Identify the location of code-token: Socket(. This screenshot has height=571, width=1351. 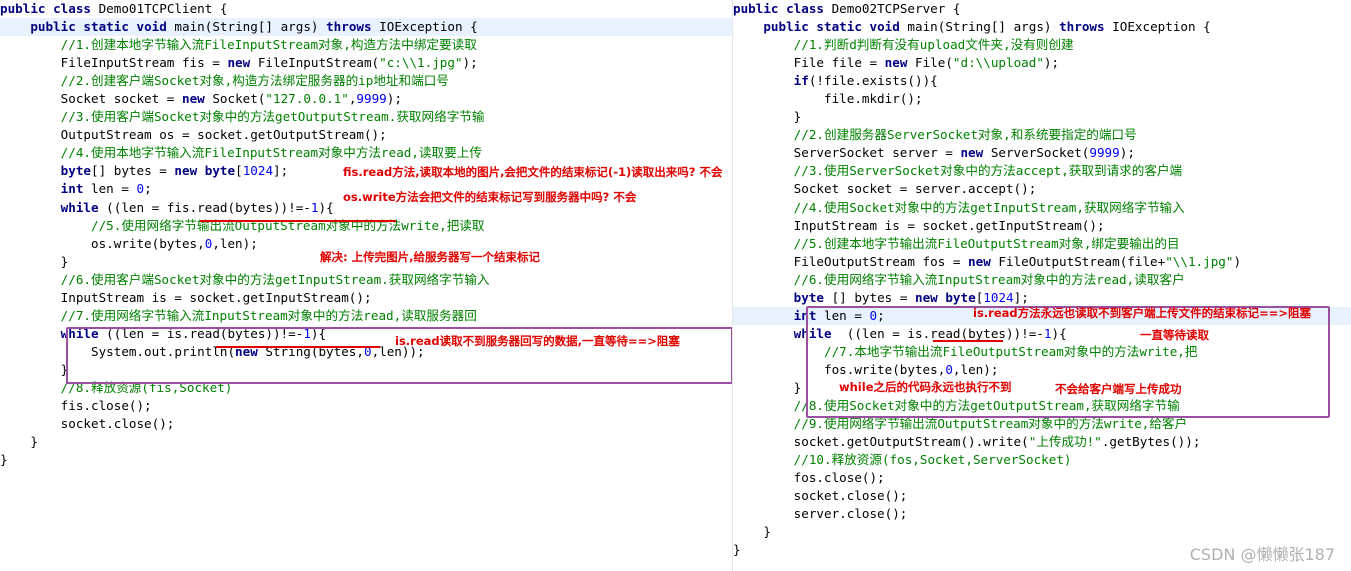
(239, 99).